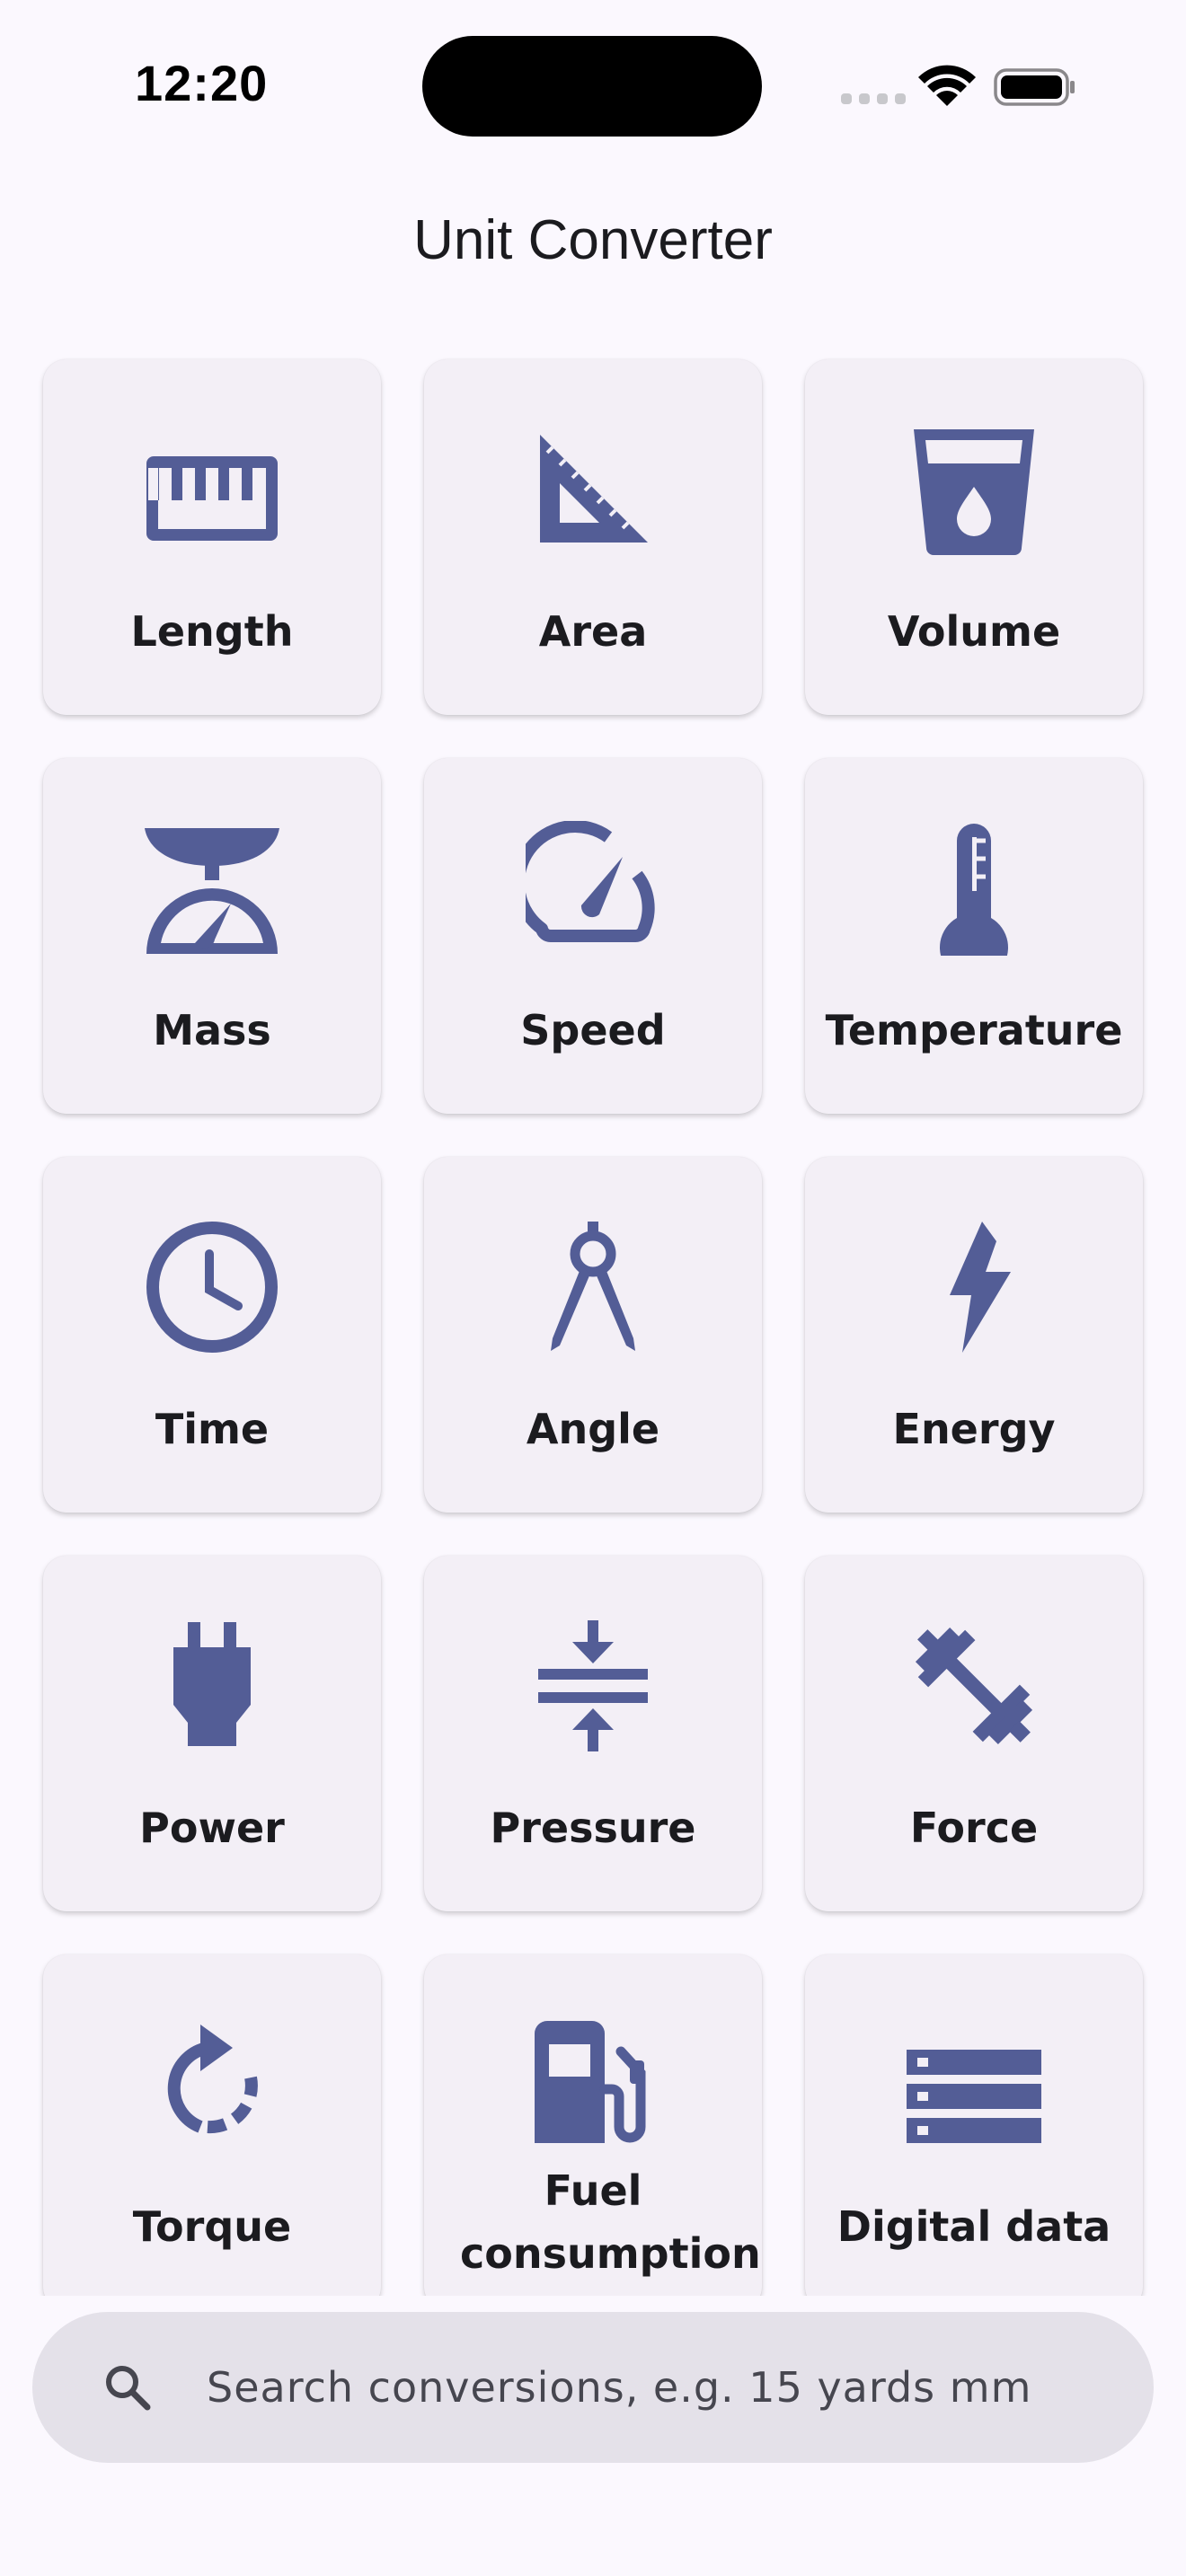 Image resolution: width=1186 pixels, height=2576 pixels. I want to click on category-tile-angle: Angle, so click(593, 1335).